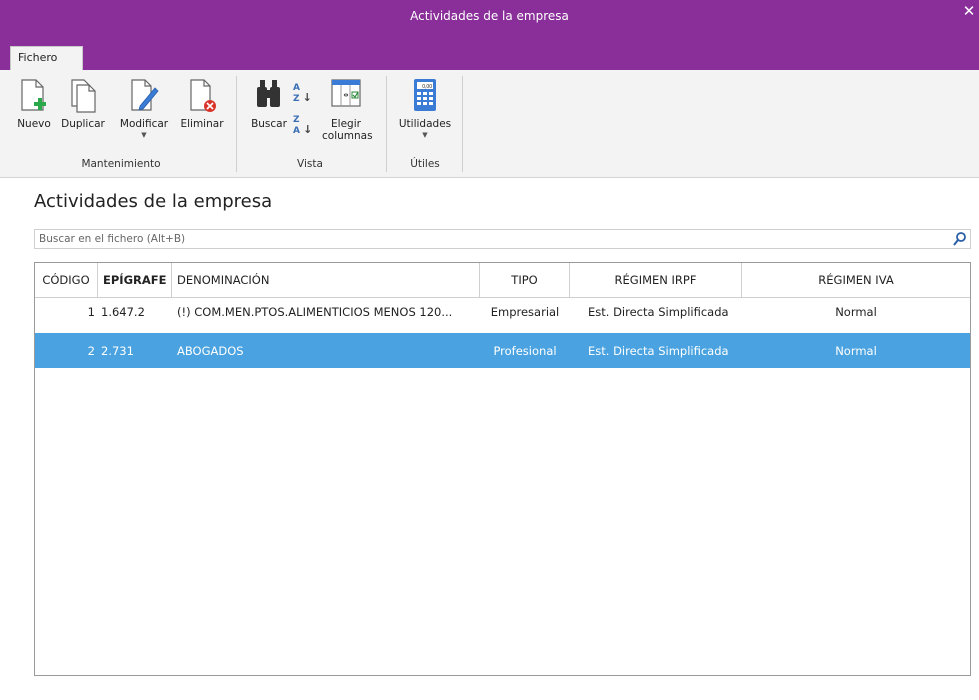 The width and height of the screenshot is (979, 700). What do you see at coordinates (525, 280) in the screenshot?
I see `column-header-tipo: TIPO` at bounding box center [525, 280].